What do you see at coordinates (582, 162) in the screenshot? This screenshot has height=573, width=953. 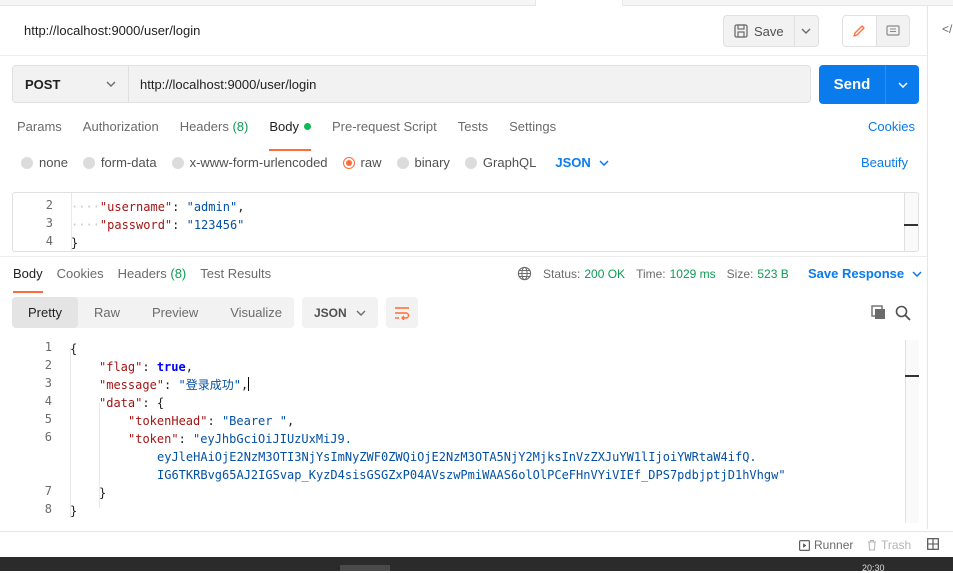 I see `raw-format-select: JSON` at bounding box center [582, 162].